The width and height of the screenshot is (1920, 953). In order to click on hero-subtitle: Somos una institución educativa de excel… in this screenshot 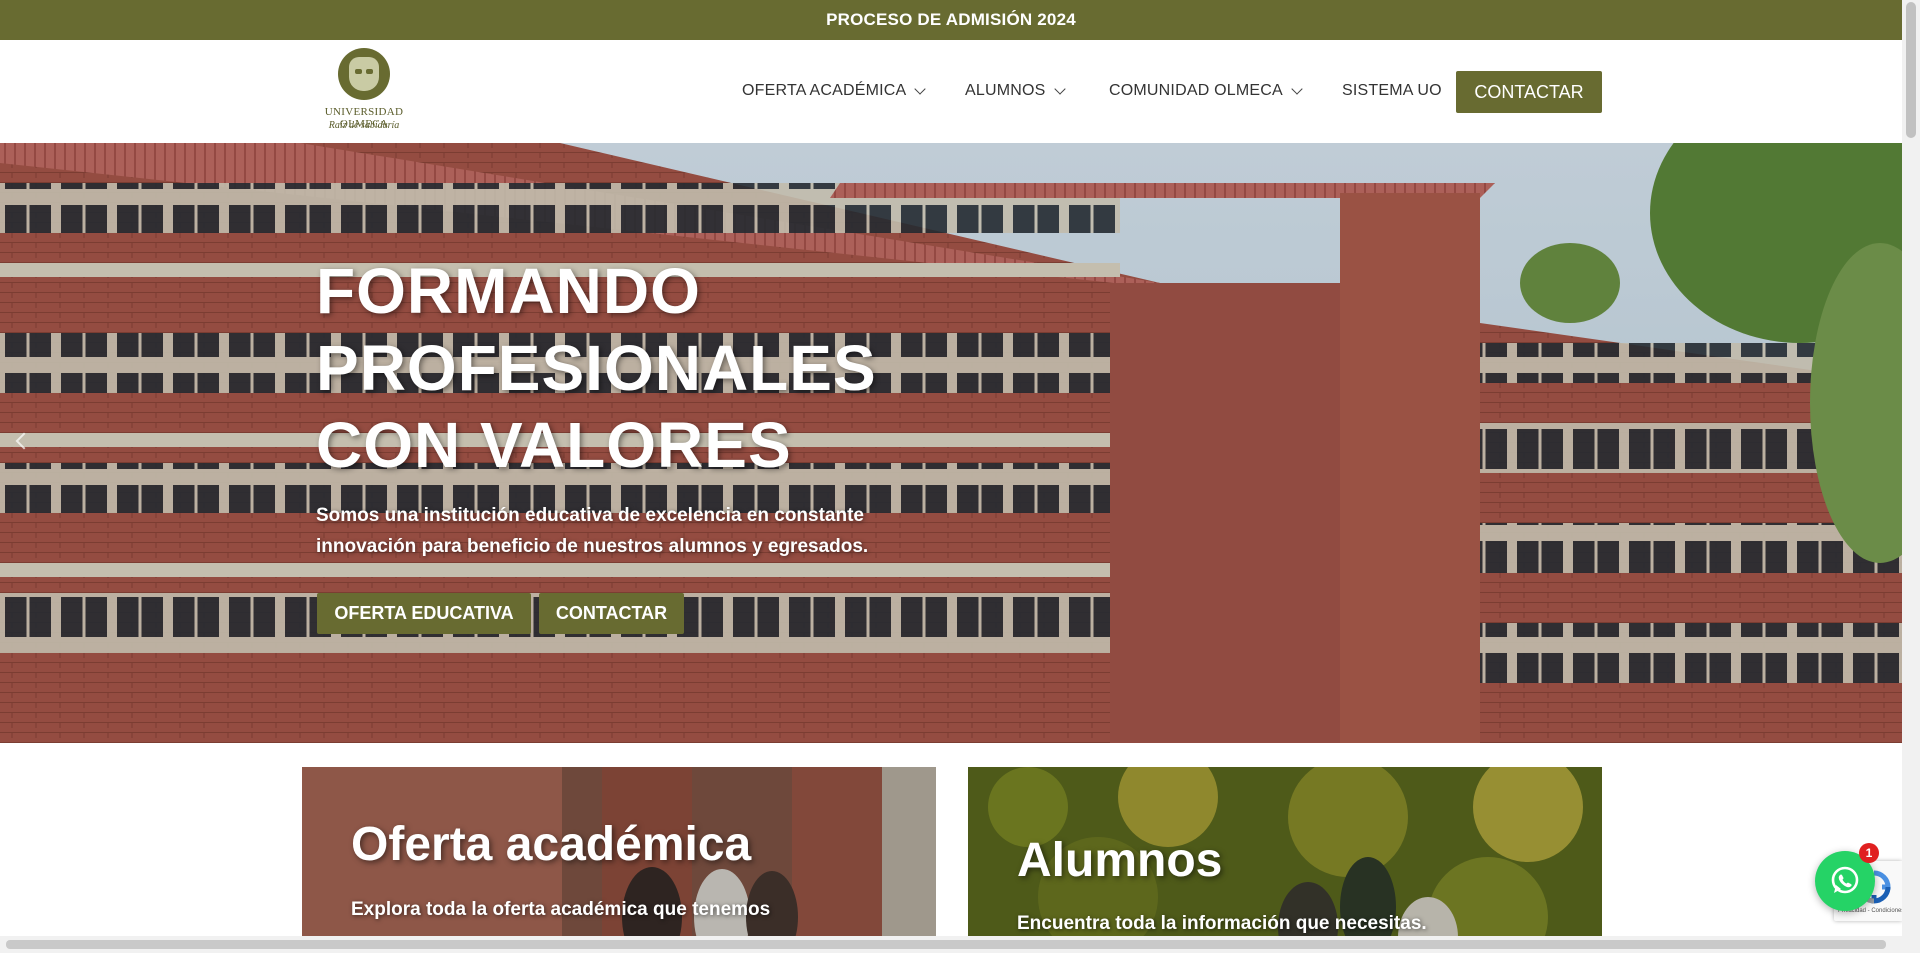, I will do `click(616, 531)`.